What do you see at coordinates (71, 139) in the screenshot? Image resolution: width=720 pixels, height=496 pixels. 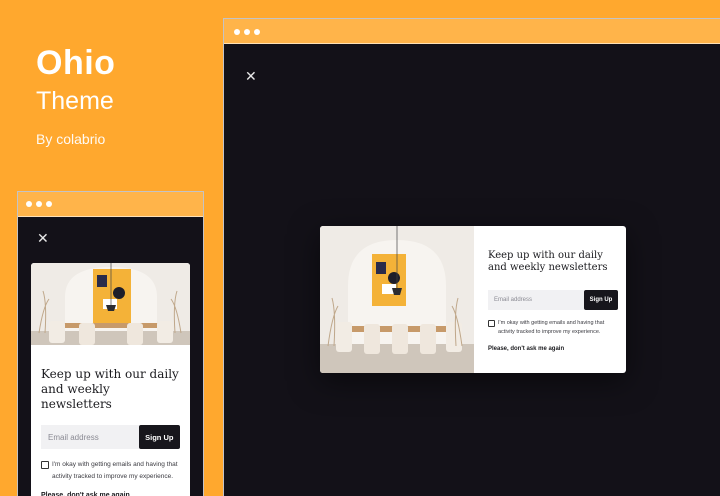 I see `brand-byline: By colabrio` at bounding box center [71, 139].